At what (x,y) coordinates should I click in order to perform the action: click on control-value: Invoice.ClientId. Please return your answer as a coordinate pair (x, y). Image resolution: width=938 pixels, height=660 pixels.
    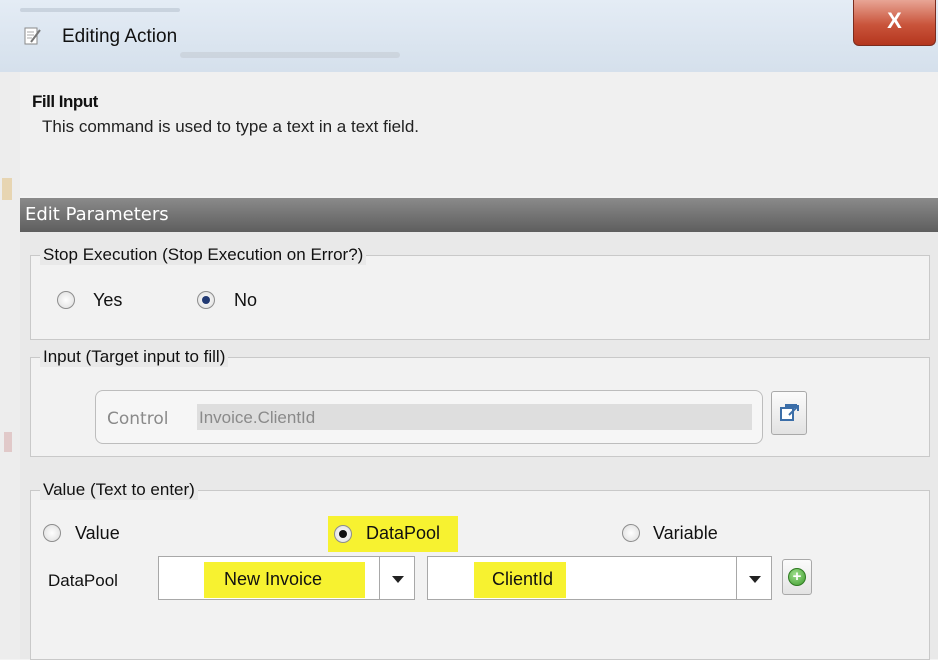
    Looking at the image, I should click on (257, 417).